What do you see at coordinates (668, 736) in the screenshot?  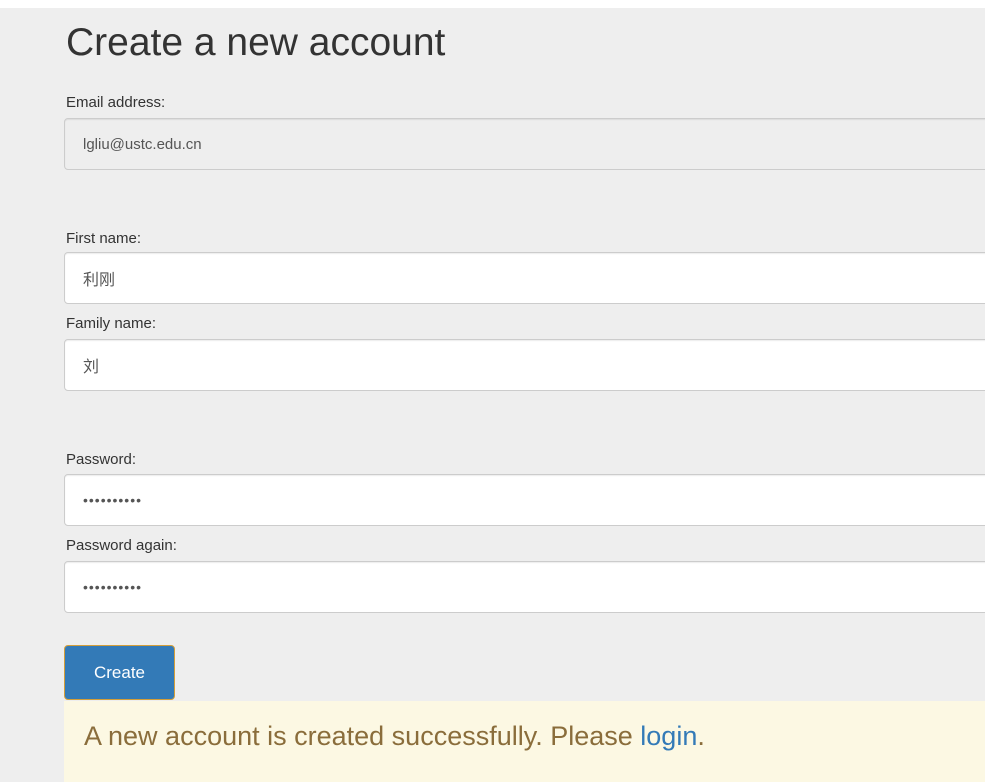 I see `login-link: login` at bounding box center [668, 736].